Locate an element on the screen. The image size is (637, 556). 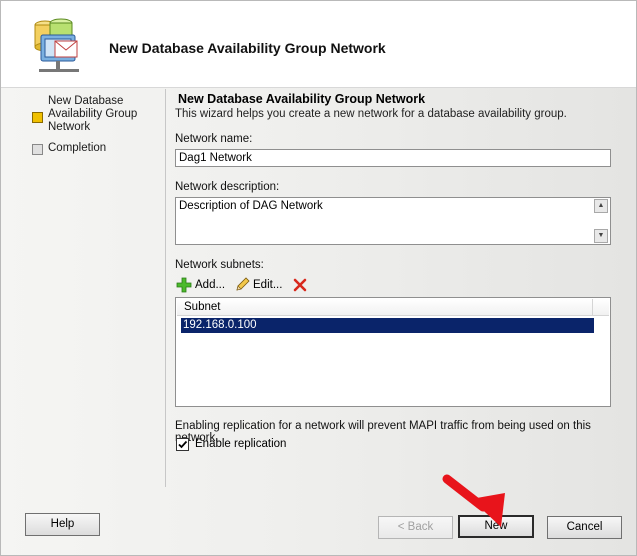
step-label: Completion is located at coordinates (77, 148).